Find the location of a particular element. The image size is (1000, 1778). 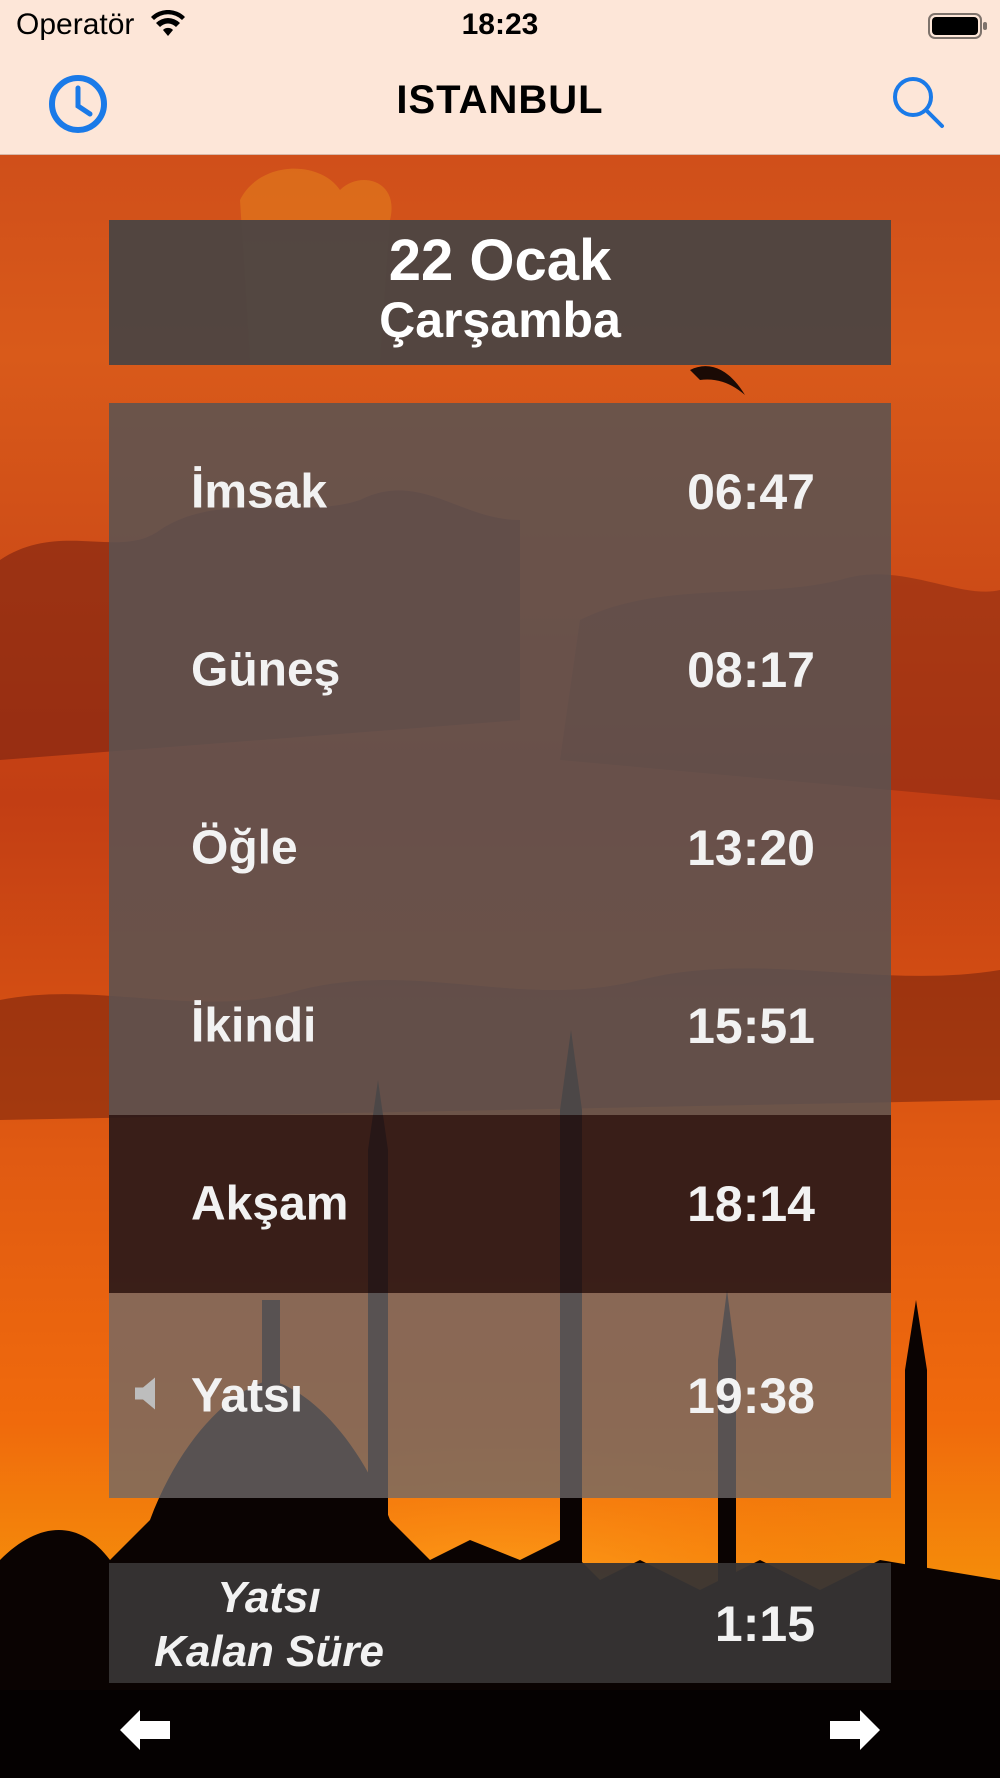

prayer-name: Akşam is located at coordinates (270, 1204).